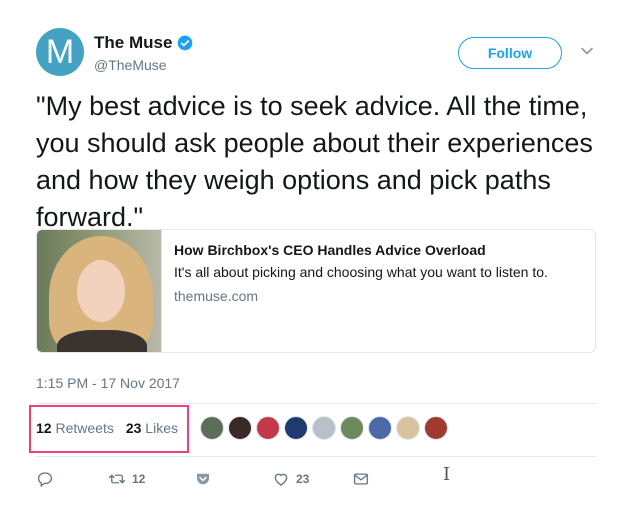 This screenshot has height=510, width=630. Describe the element at coordinates (44, 428) in the screenshot. I see `retweets-count: 12` at that location.